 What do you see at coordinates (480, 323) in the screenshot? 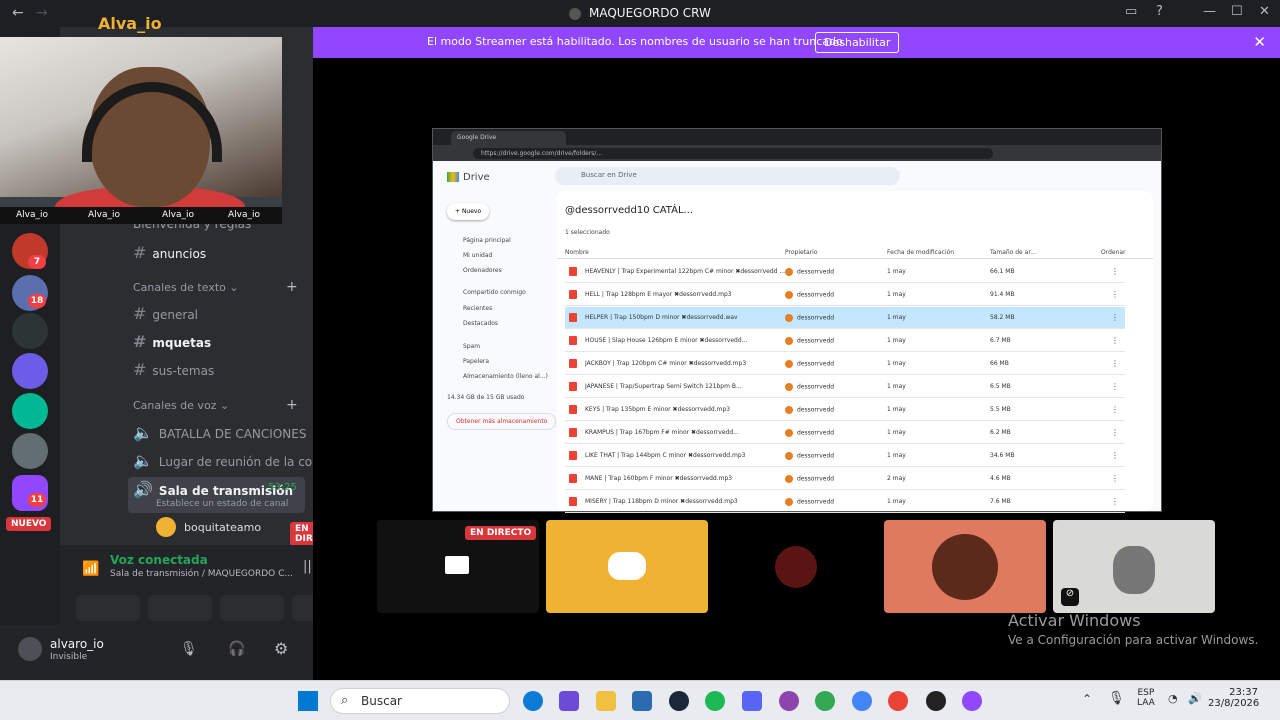
I see `sidebar-item: Destacados` at bounding box center [480, 323].